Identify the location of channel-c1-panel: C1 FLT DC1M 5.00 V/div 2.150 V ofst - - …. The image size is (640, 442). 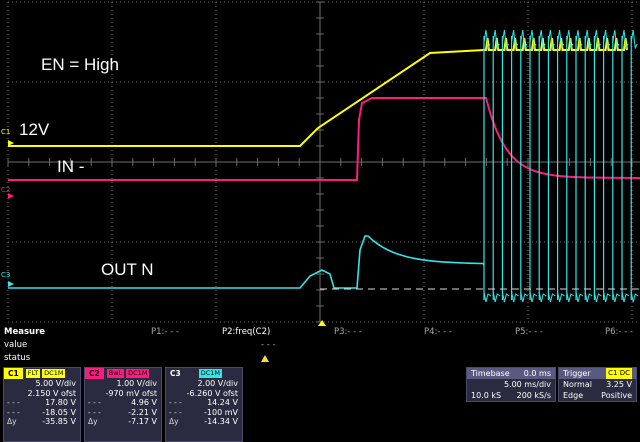
(42, 404).